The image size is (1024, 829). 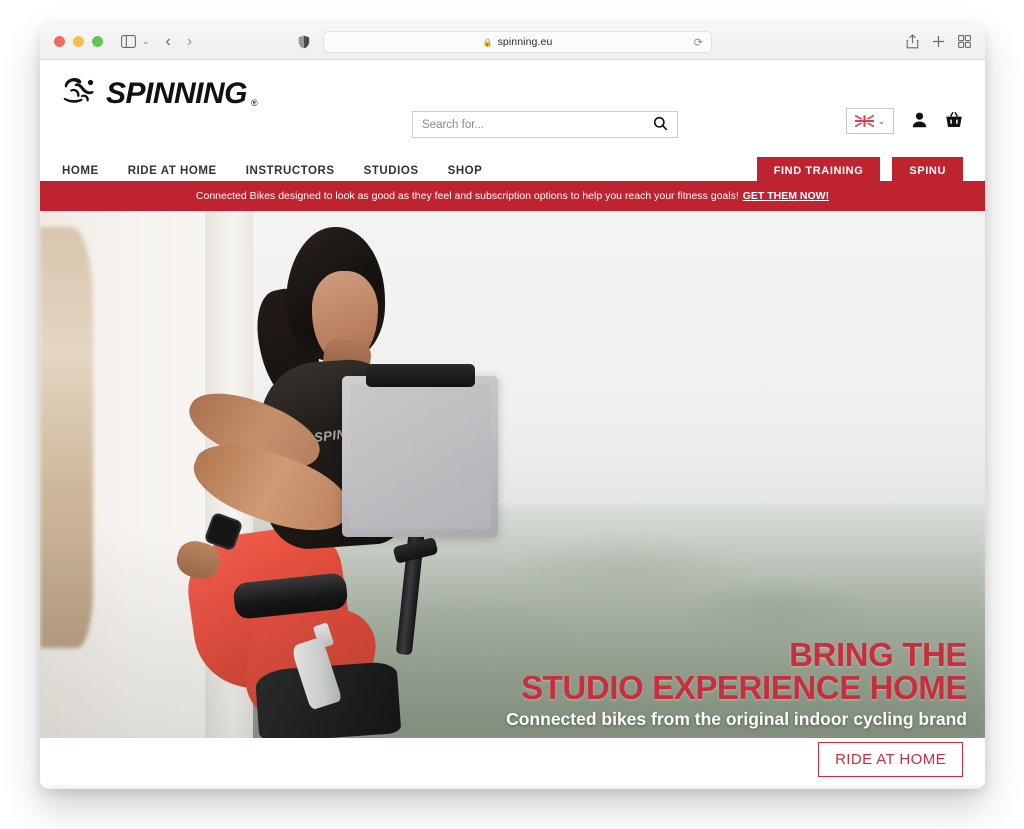 What do you see at coordinates (128, 41) in the screenshot?
I see `sidebar-icon` at bounding box center [128, 41].